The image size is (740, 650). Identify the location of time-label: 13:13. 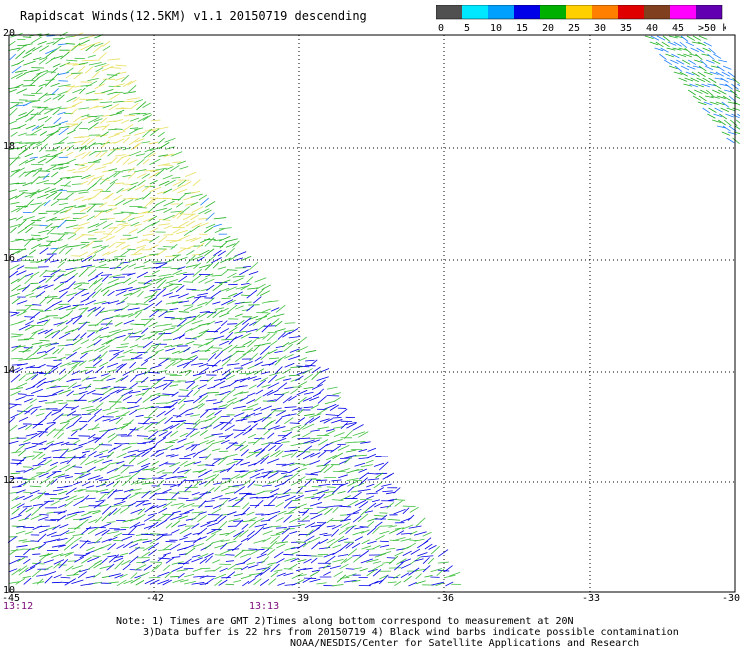
(264, 606).